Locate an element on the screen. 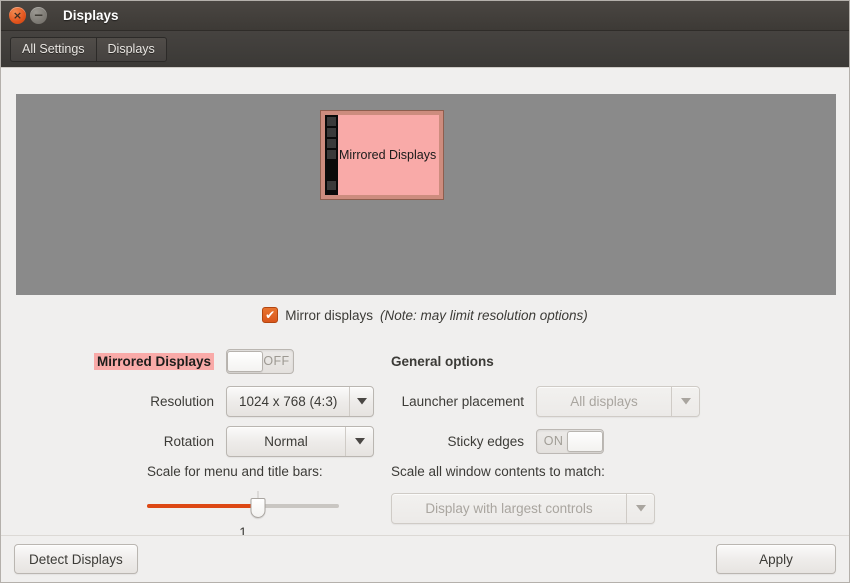  close-glyph: × is located at coordinates (17, 15).